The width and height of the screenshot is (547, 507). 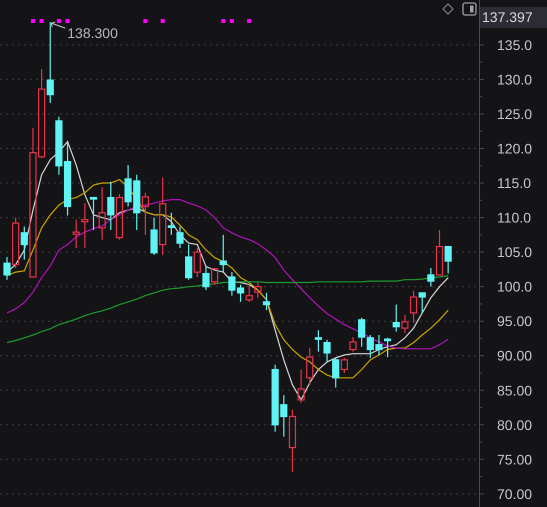 I want to click on axis-label: 110.0, so click(x=514, y=218).